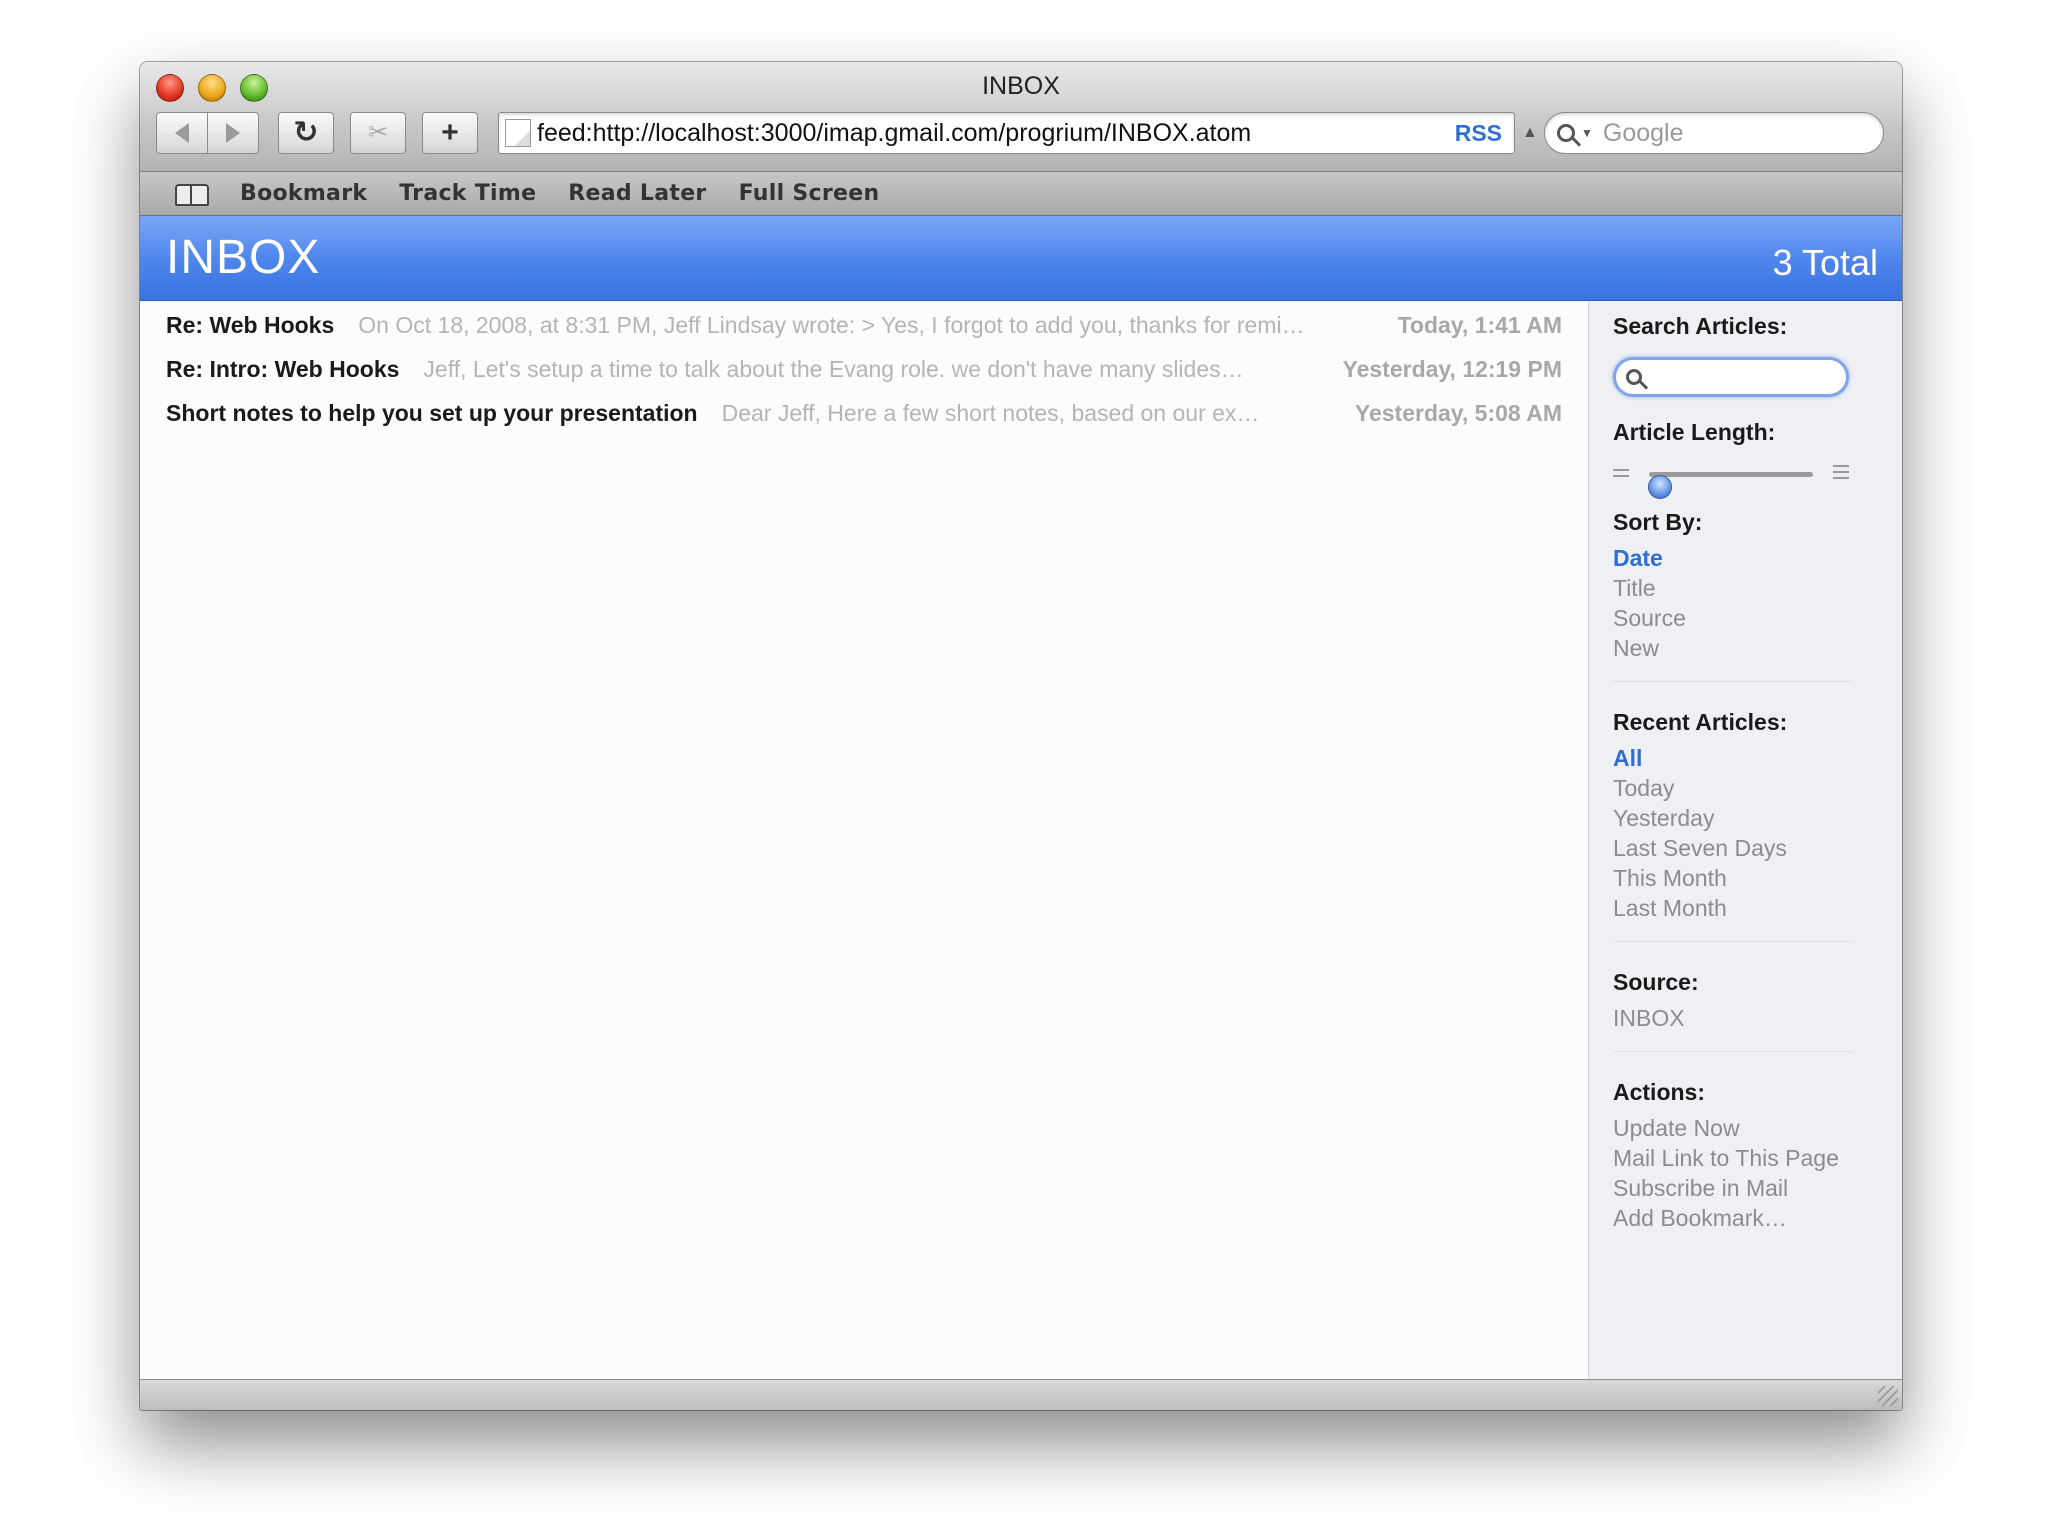 The image size is (2048, 1536). Describe the element at coordinates (1478, 133) in the screenshot. I see `rss-button: RSS` at that location.